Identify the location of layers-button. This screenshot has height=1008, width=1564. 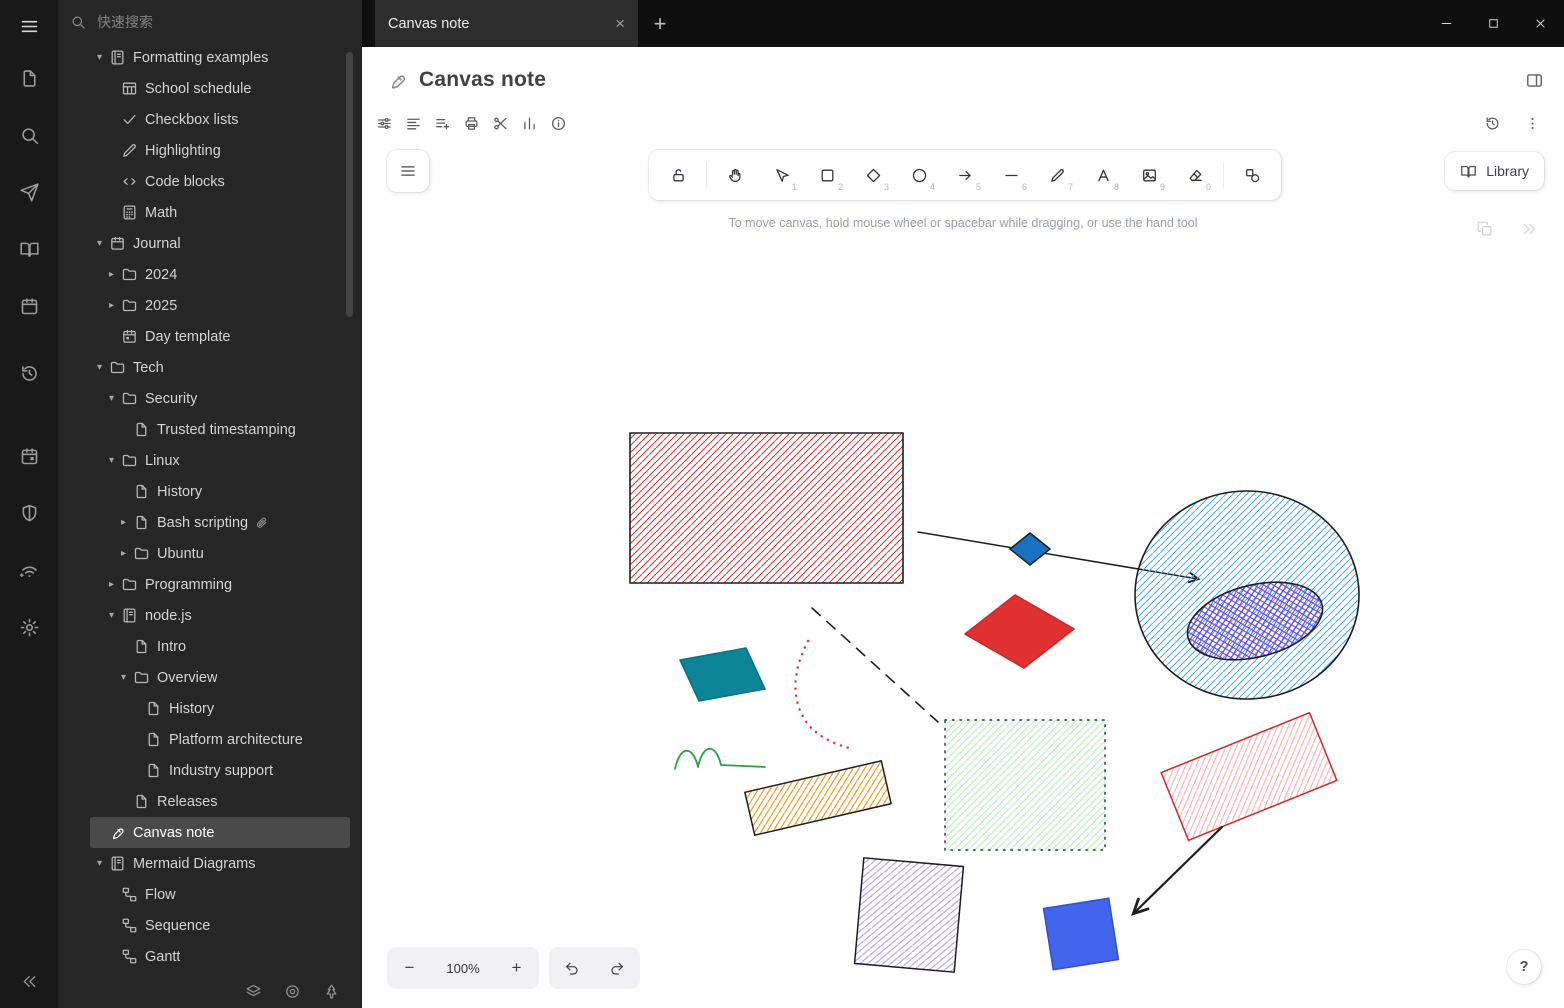
(253, 991).